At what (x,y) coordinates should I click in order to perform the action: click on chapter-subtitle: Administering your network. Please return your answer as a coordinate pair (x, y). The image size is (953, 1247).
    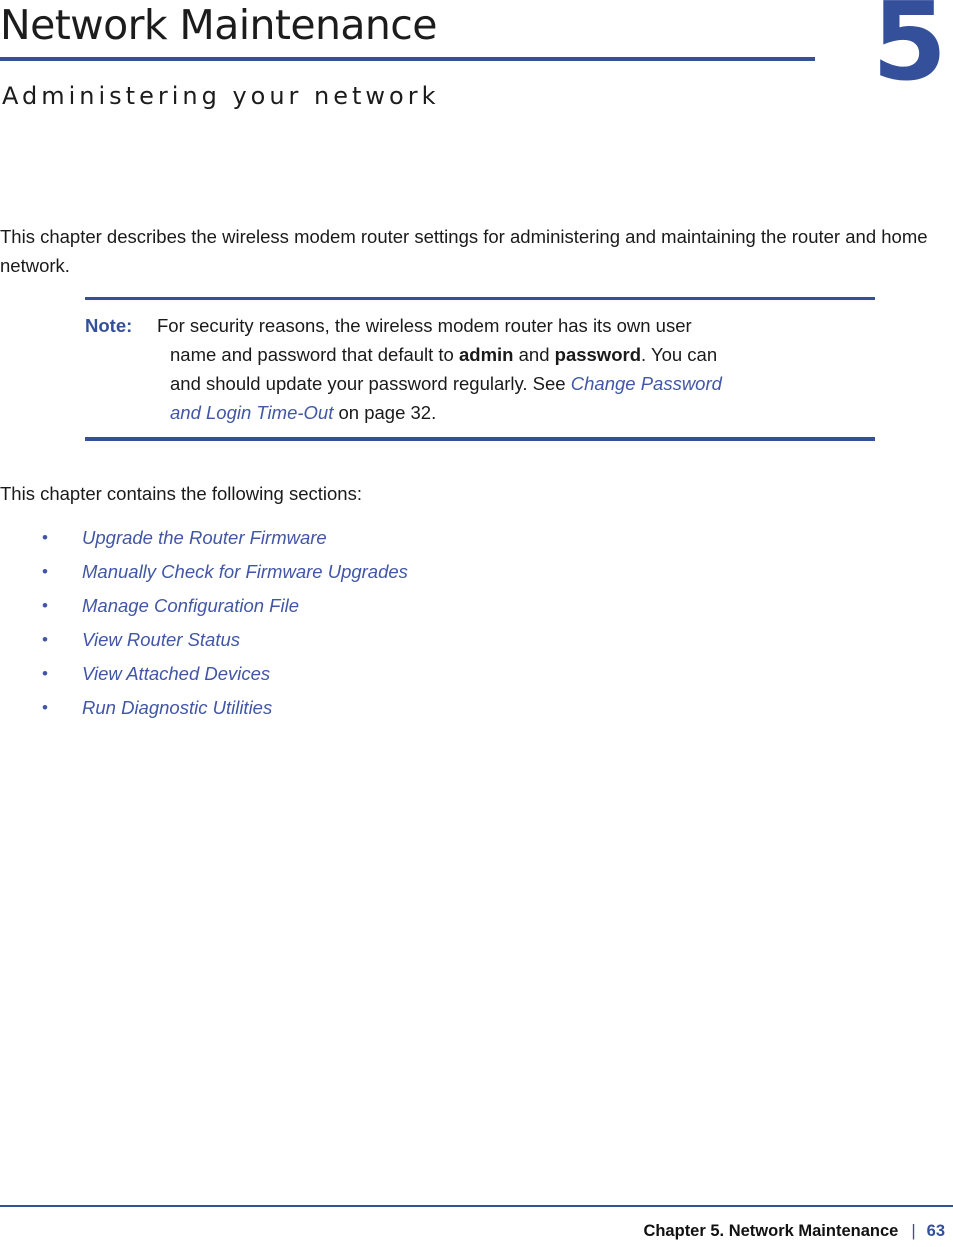
    Looking at the image, I should click on (221, 96).